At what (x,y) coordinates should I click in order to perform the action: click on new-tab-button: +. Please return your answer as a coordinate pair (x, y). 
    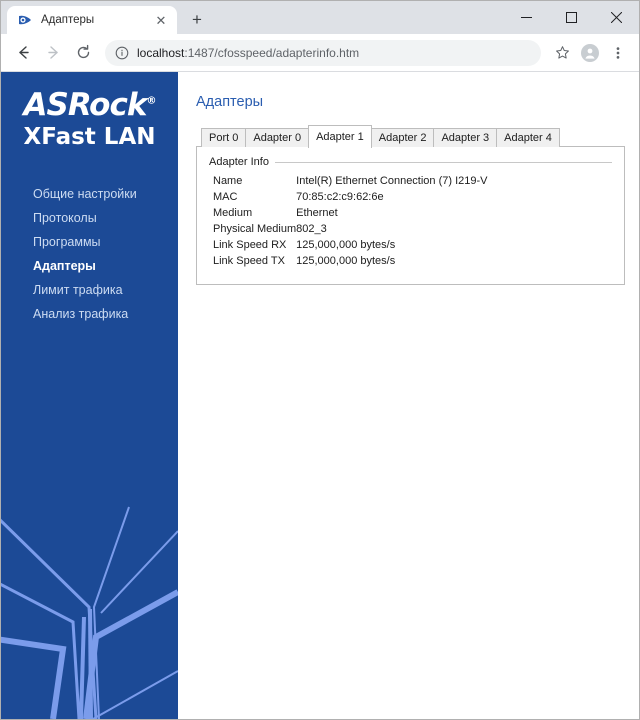
    Looking at the image, I should click on (197, 19).